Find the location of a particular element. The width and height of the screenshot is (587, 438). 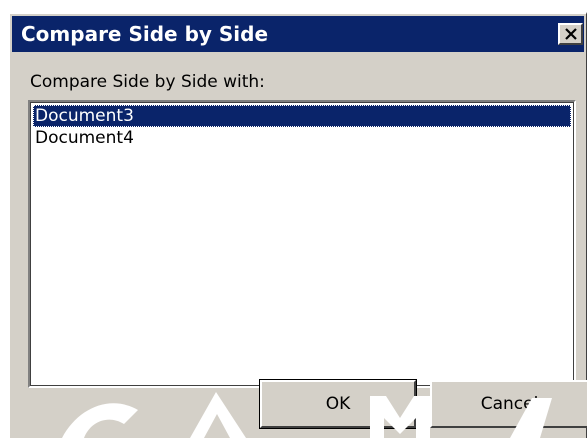

cancel-button: Cancel is located at coordinates (508, 404).